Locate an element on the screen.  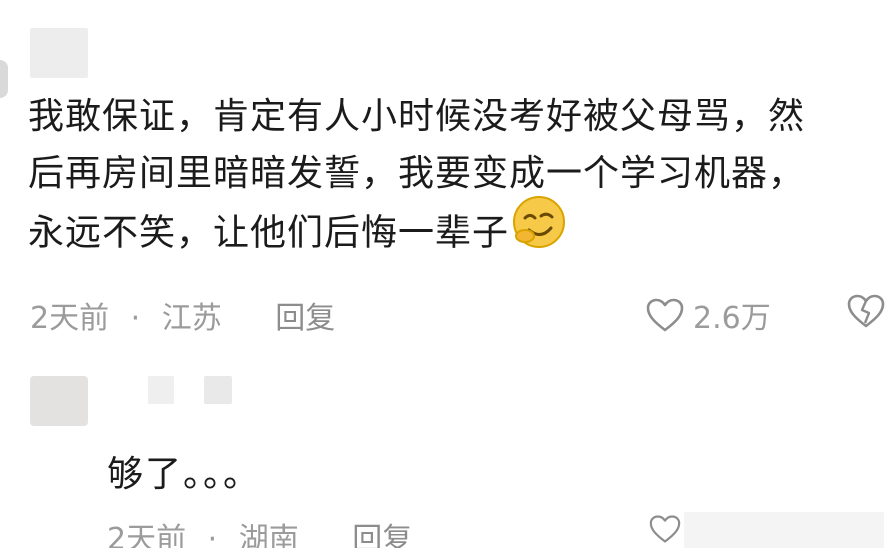
comment-line-text: 永远不笑，让他们后悔一辈子 is located at coordinates (269, 233).